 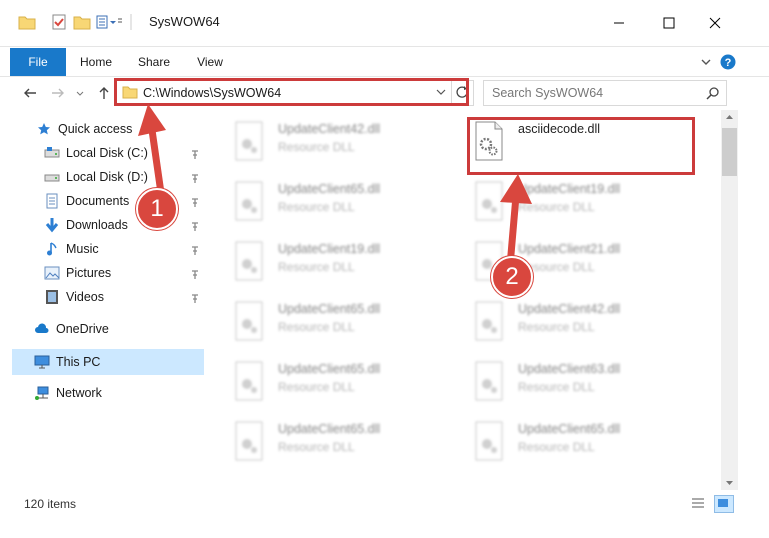 I want to click on cloud-icon, so click(x=42, y=329).